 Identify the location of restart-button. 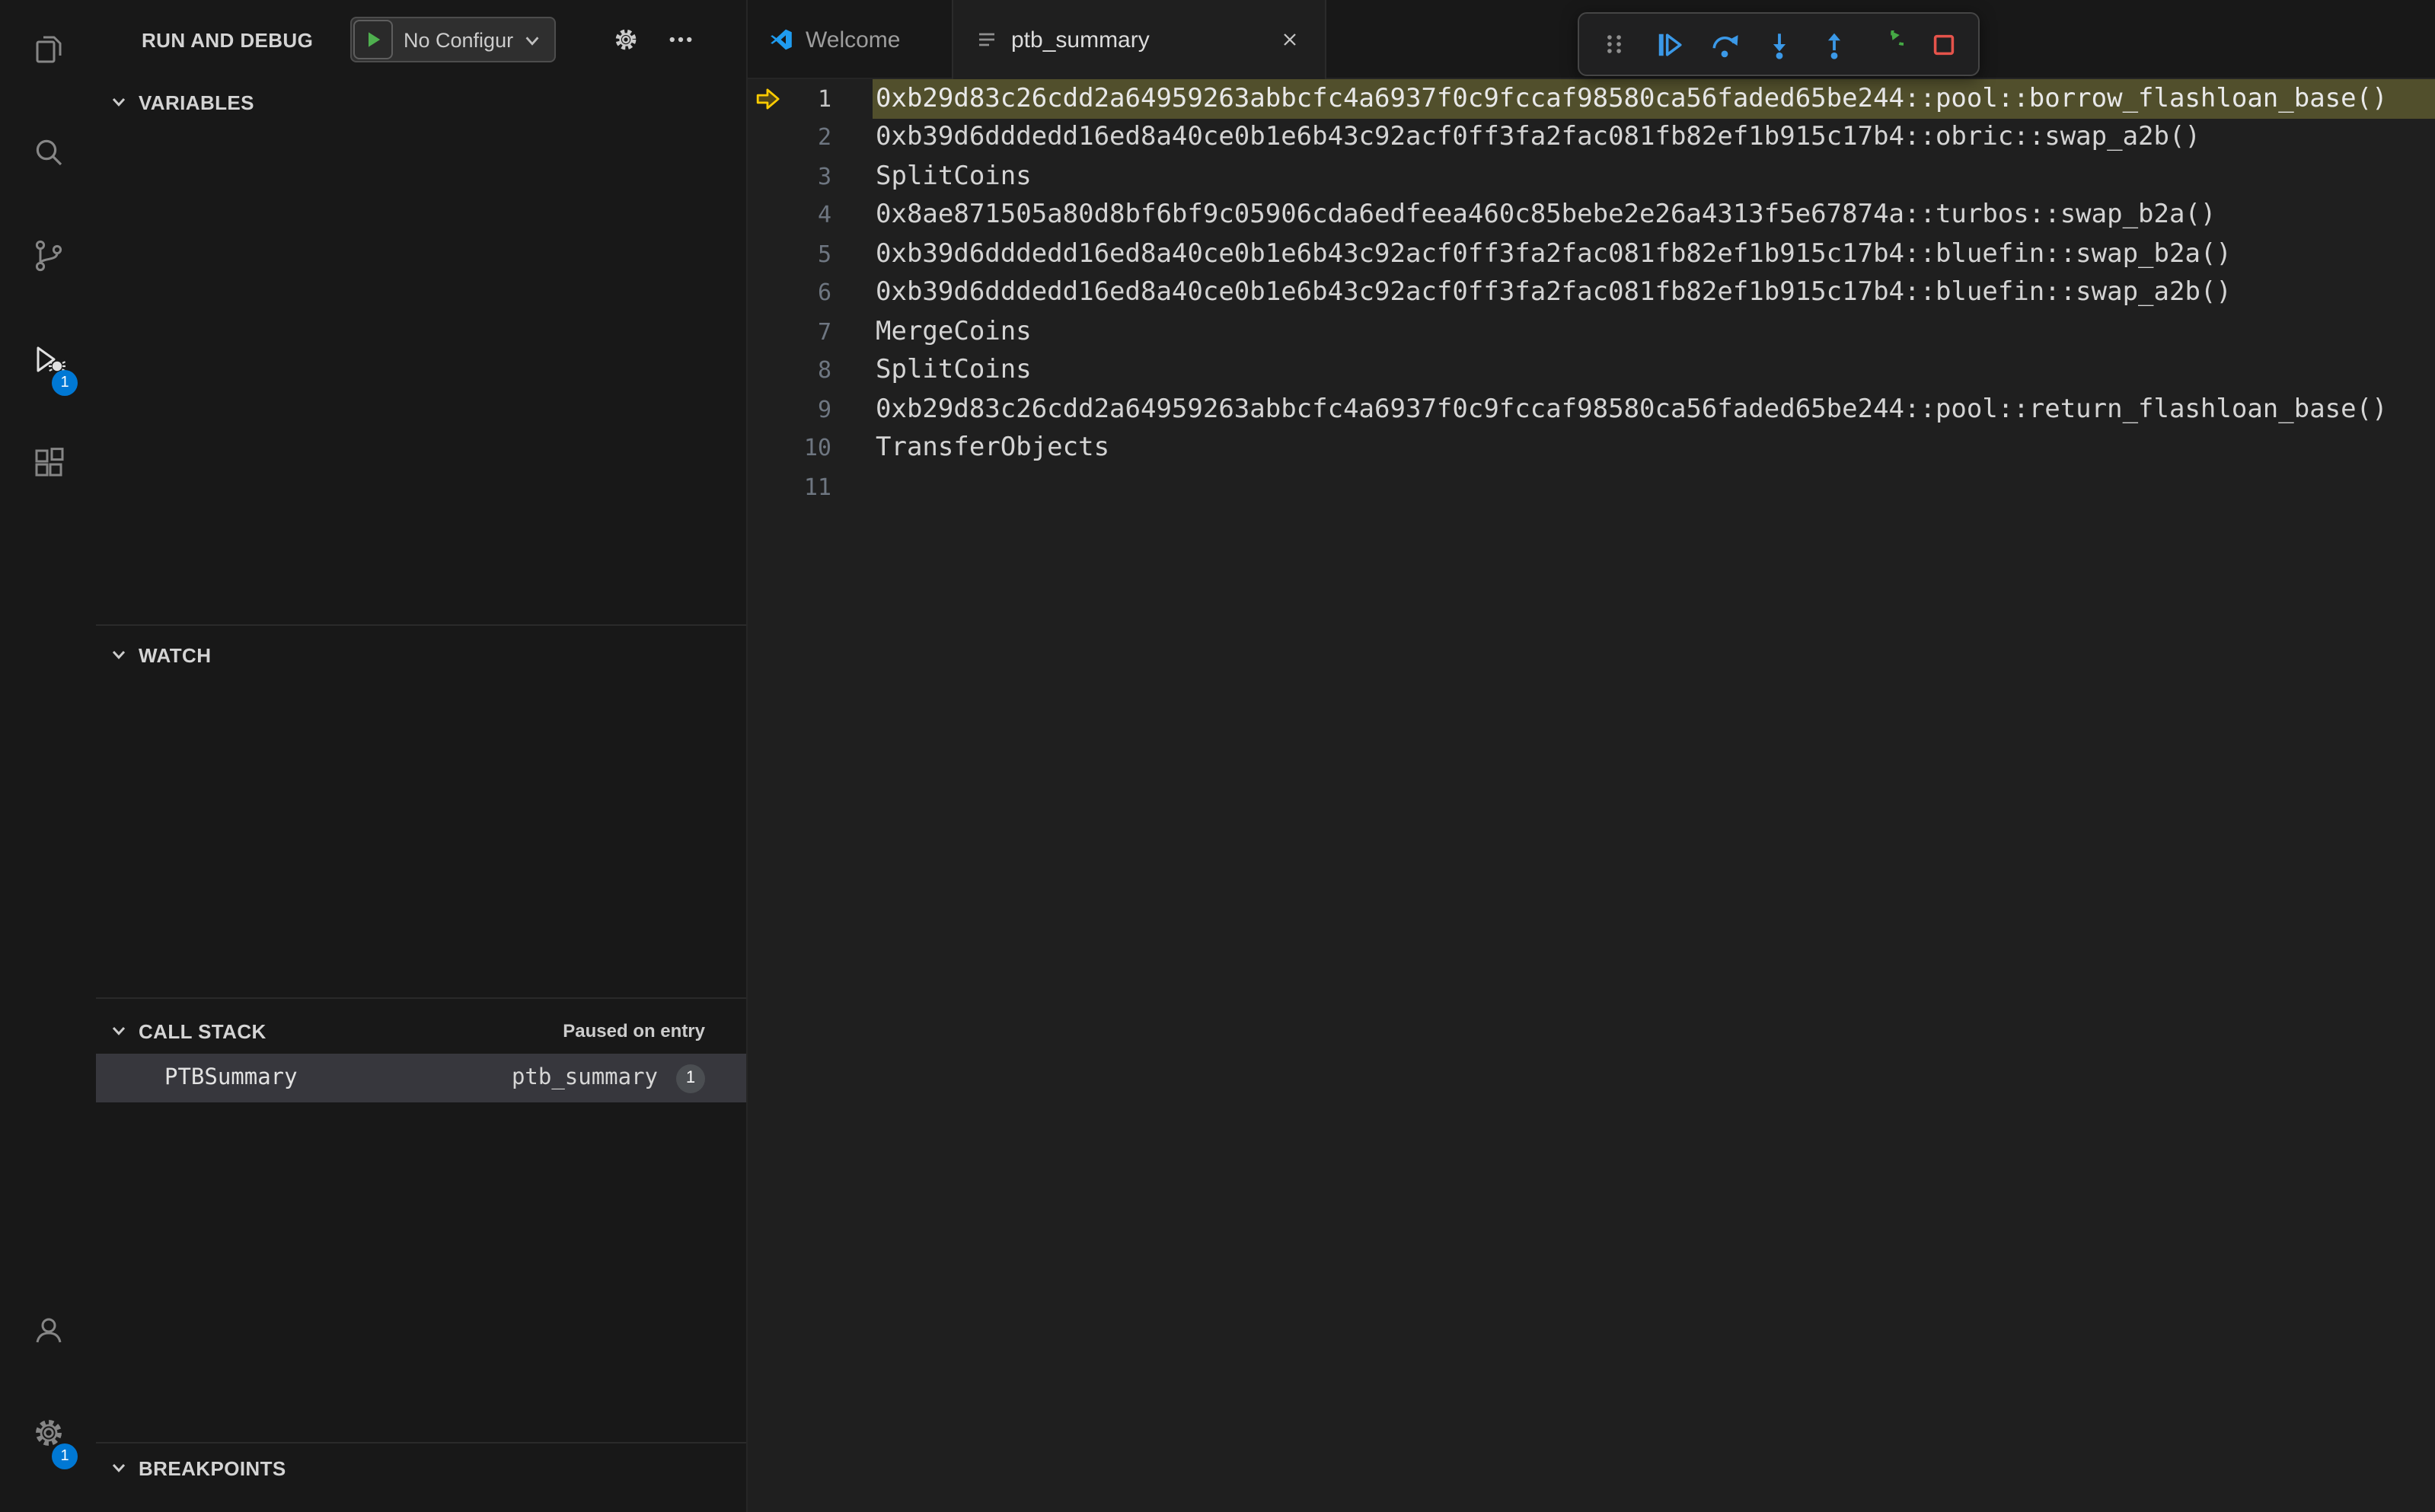
(1888, 44).